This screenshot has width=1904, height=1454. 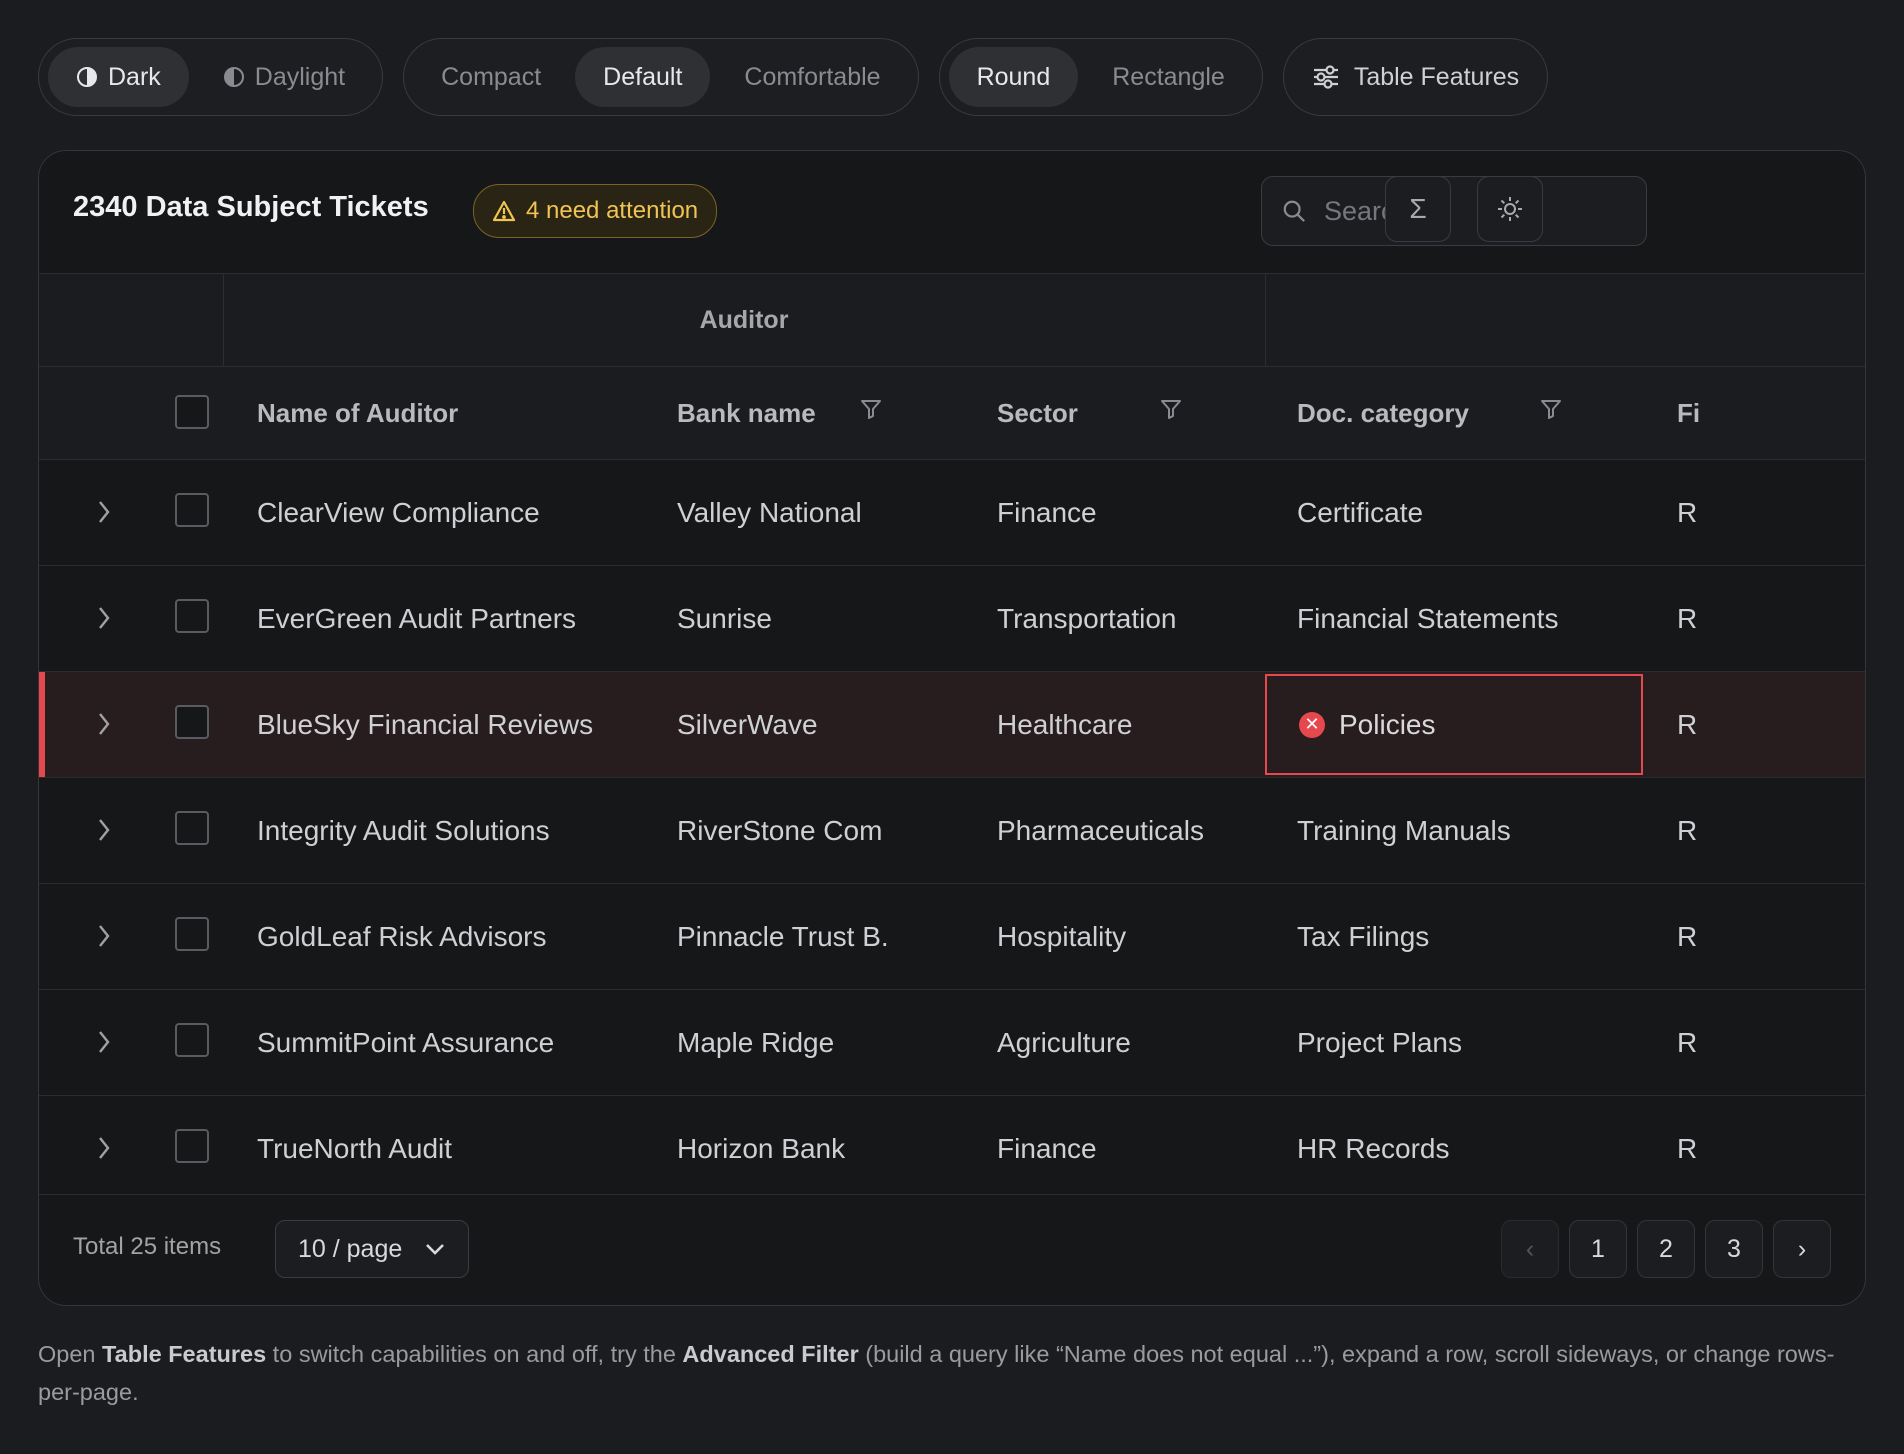 I want to click on shape-round-button: Round, so click(x=1013, y=77).